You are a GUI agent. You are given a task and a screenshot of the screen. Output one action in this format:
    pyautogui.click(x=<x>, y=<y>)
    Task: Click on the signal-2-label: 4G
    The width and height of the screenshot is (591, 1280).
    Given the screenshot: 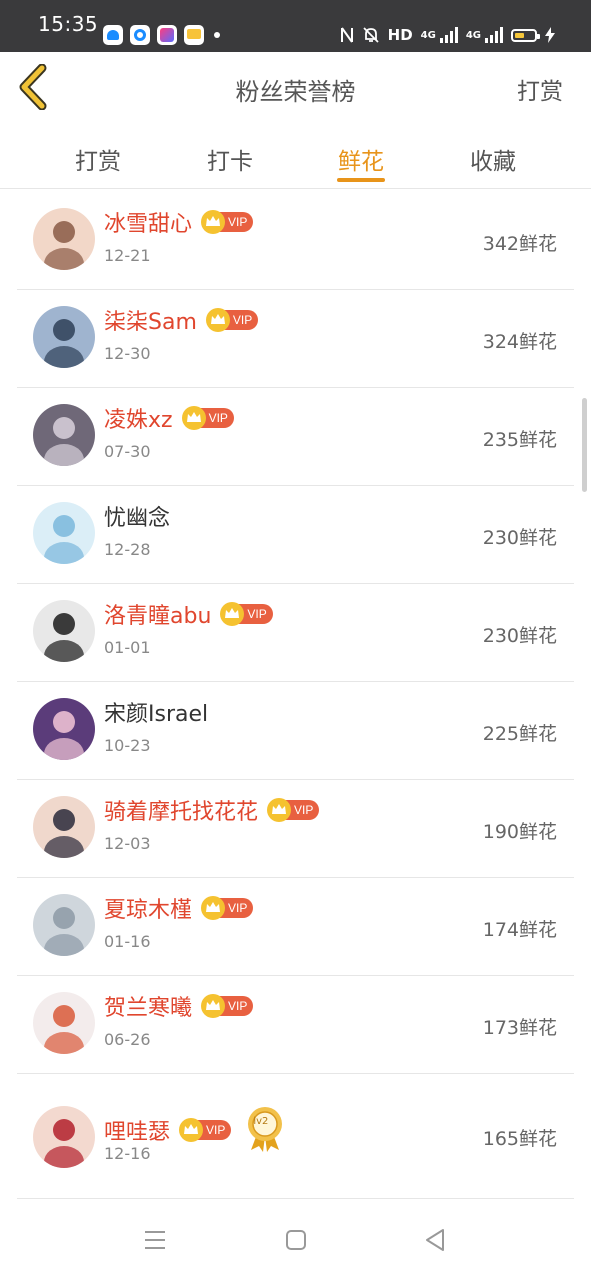 What is the action you would take?
    pyautogui.click(x=473, y=35)
    